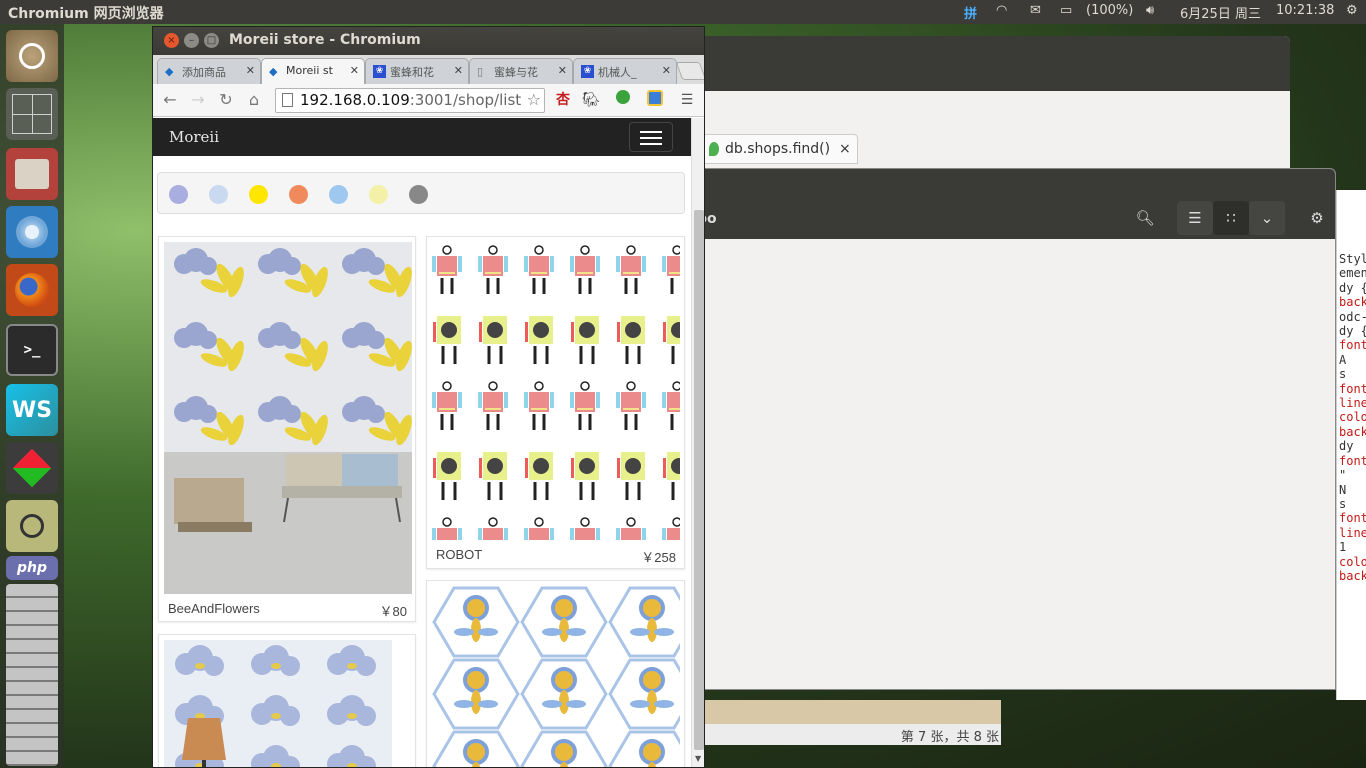  I want to click on reload-icon: ↻, so click(226, 100).